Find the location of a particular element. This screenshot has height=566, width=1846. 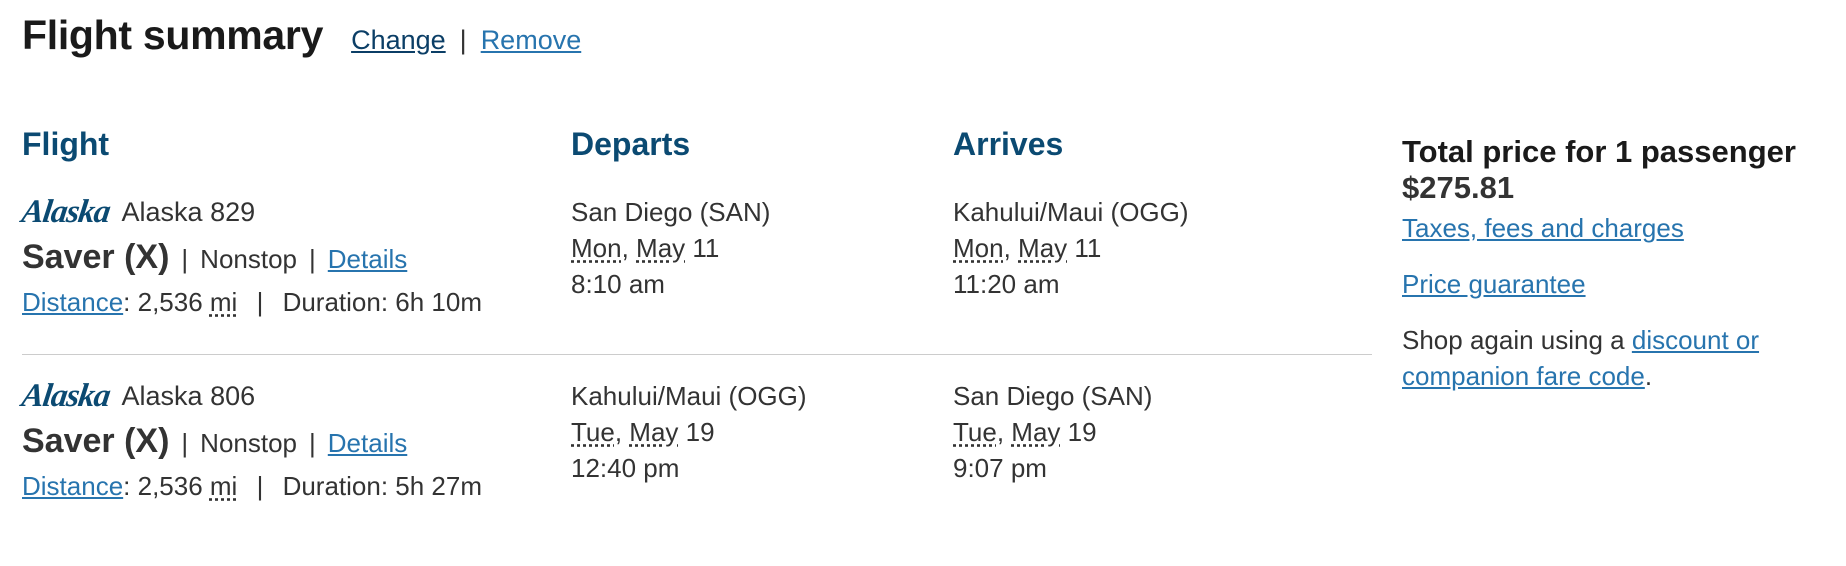

depart-date: Mon, May 11 is located at coordinates (645, 248).